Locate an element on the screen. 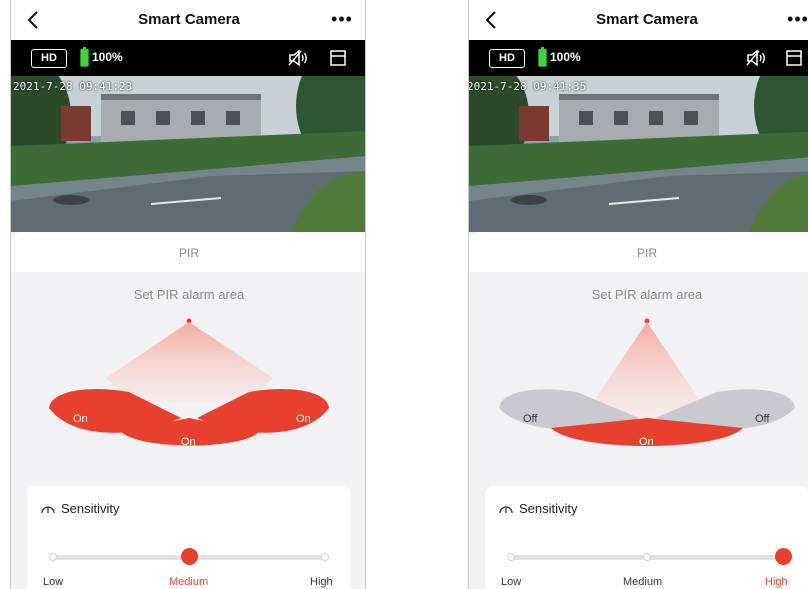  pir-zone-diagram: Off Off On is located at coordinates (647, 383).